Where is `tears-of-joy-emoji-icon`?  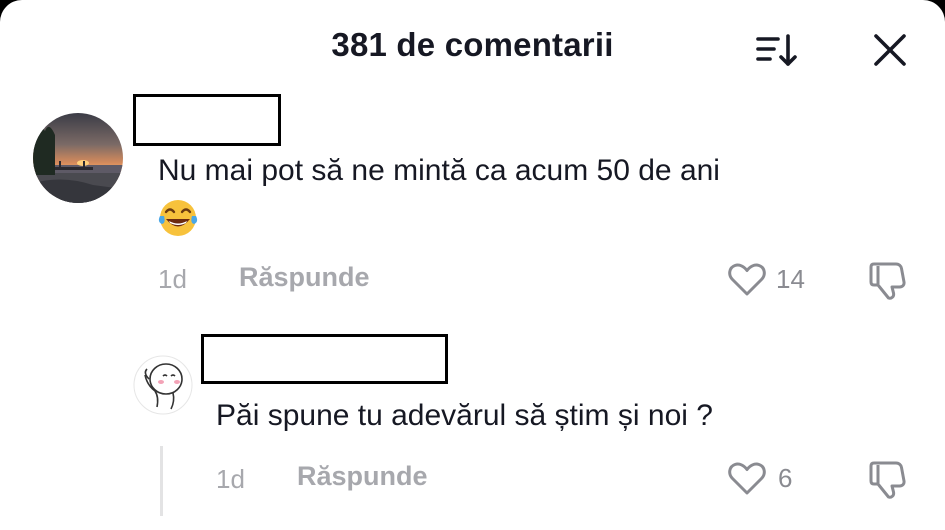 tears-of-joy-emoji-icon is located at coordinates (178, 218).